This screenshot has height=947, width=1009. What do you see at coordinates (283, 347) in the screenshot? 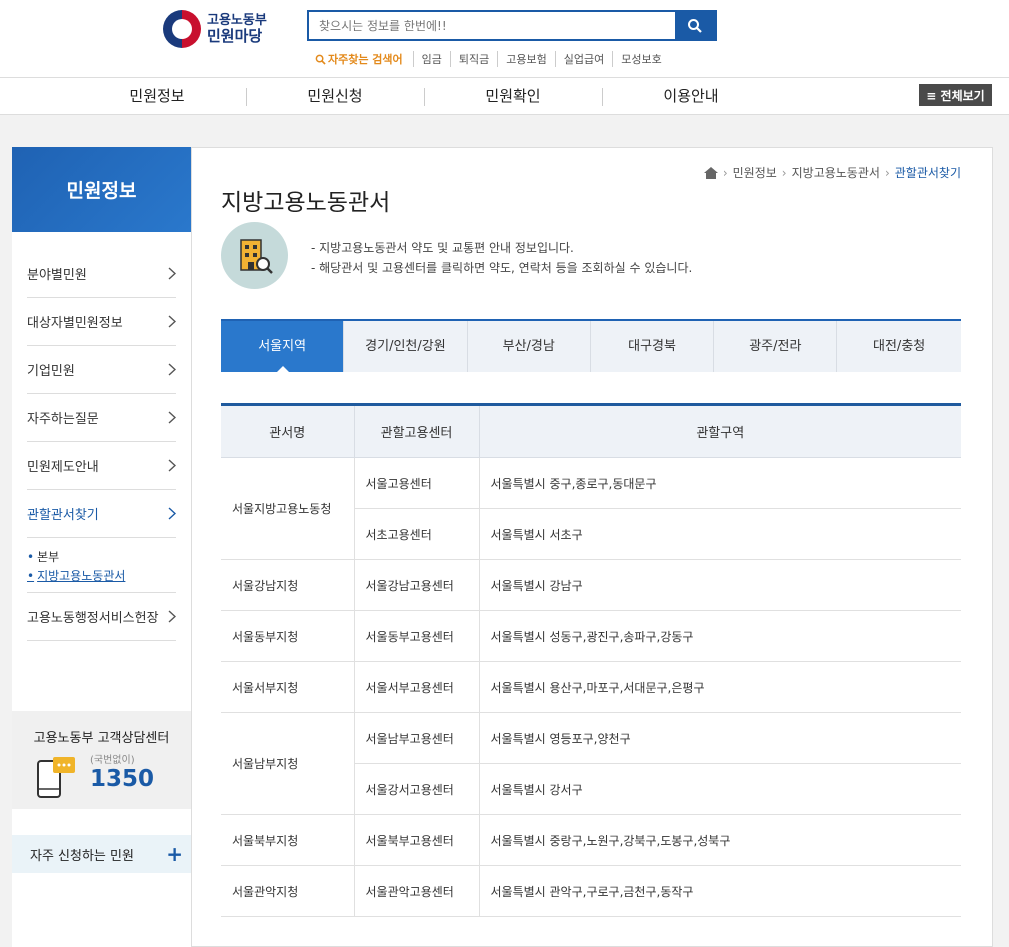
I see `tab-seoul: 서울지역` at bounding box center [283, 347].